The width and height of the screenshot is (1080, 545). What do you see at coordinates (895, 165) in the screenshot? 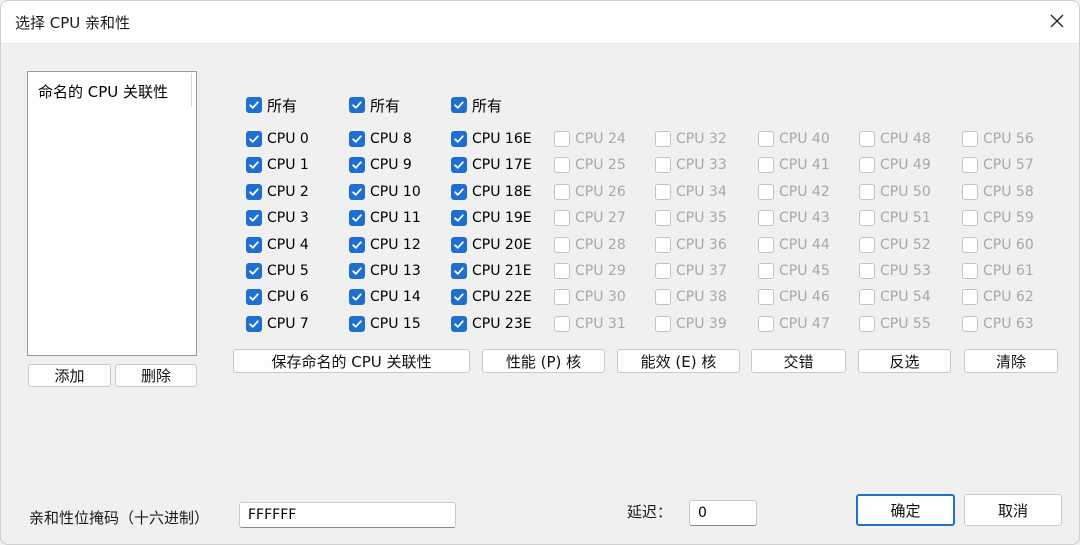
I see `cpu-checkbox-cpu49: CPU 49` at bounding box center [895, 165].